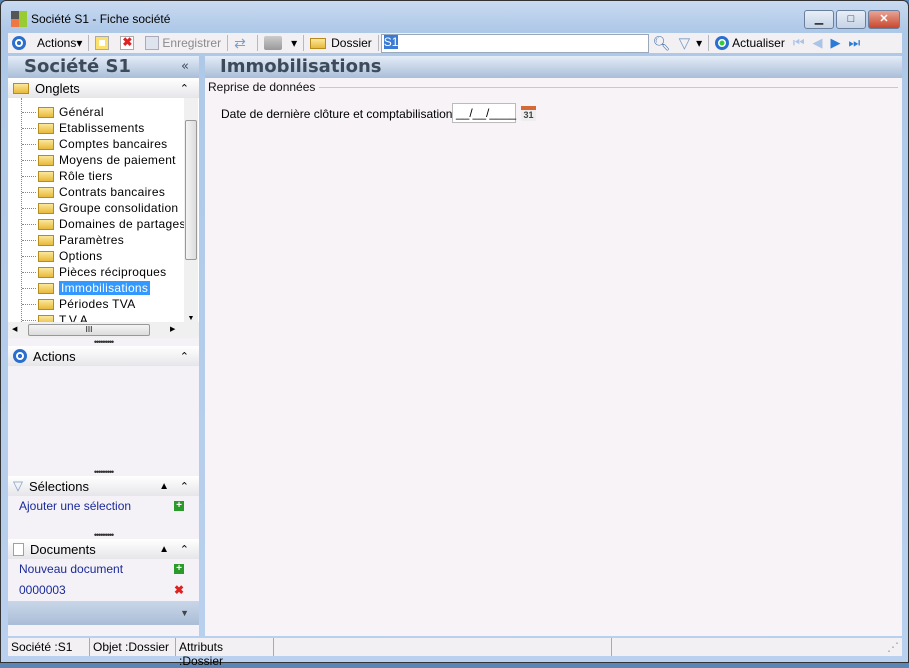 The height and width of the screenshot is (668, 909). What do you see at coordinates (49, 647) in the screenshot?
I see `status-societe: Société :S1` at bounding box center [49, 647].